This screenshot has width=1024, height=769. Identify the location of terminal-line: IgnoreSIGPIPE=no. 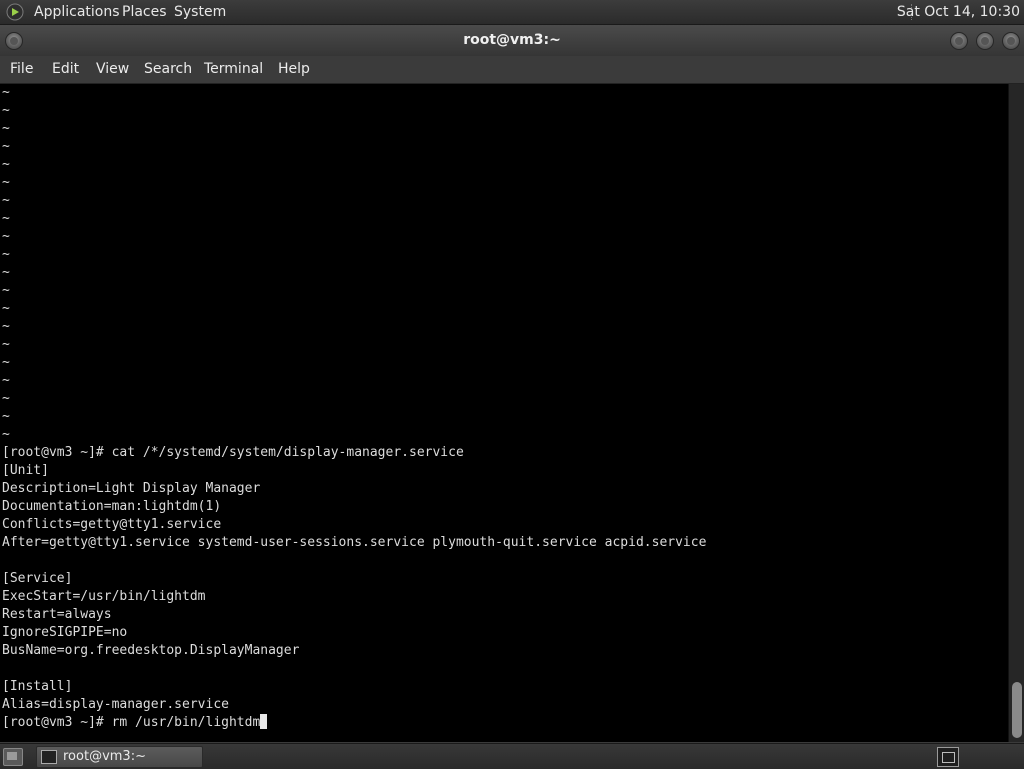
(65, 632).